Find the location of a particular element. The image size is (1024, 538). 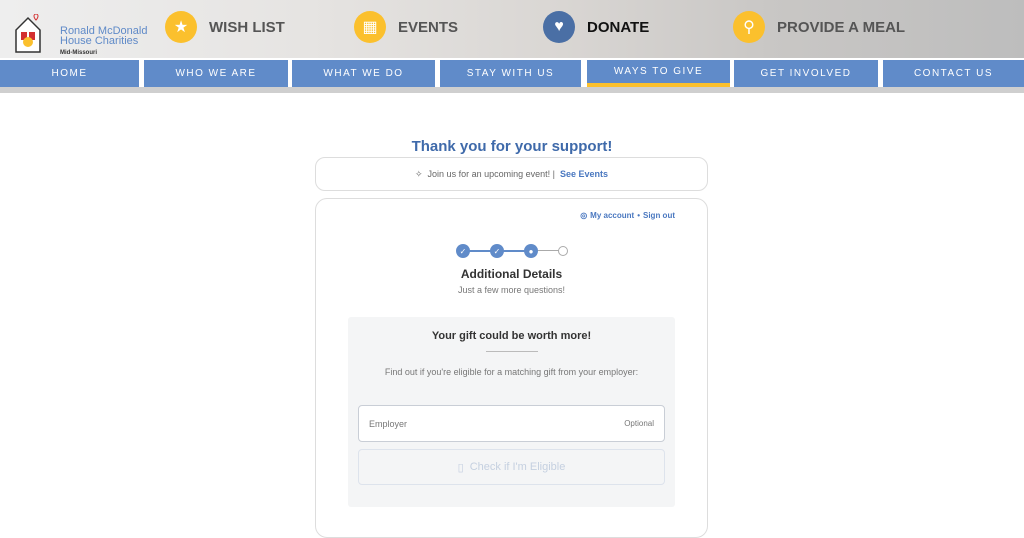

spoon-icon: ⚲ is located at coordinates (749, 27).